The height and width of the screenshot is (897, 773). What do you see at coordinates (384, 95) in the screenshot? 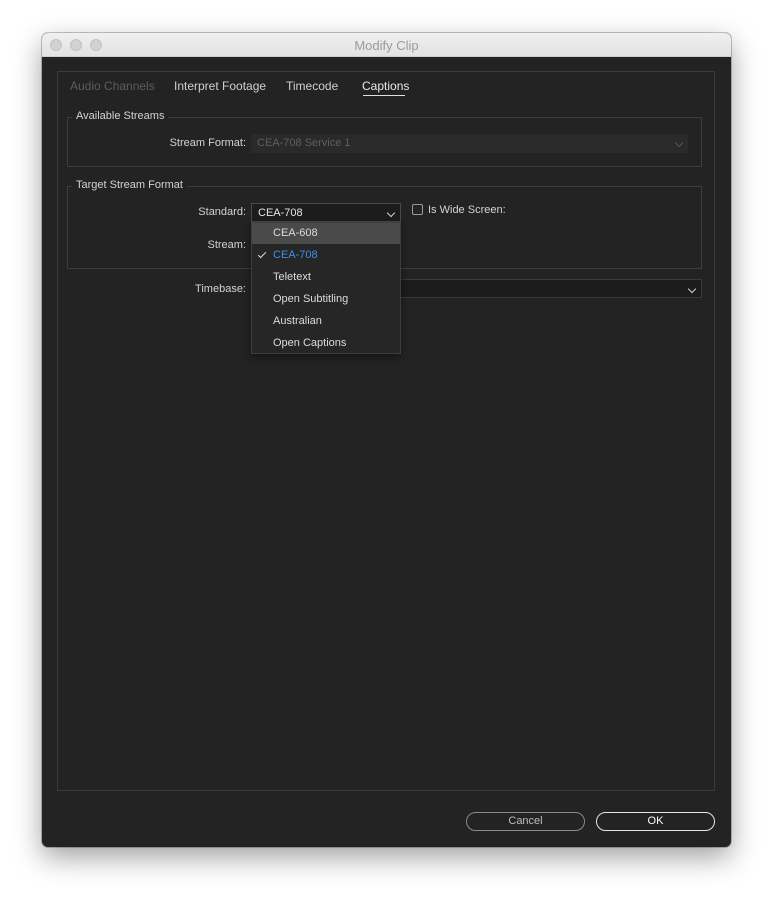
I see `active-tab-indicator` at bounding box center [384, 95].